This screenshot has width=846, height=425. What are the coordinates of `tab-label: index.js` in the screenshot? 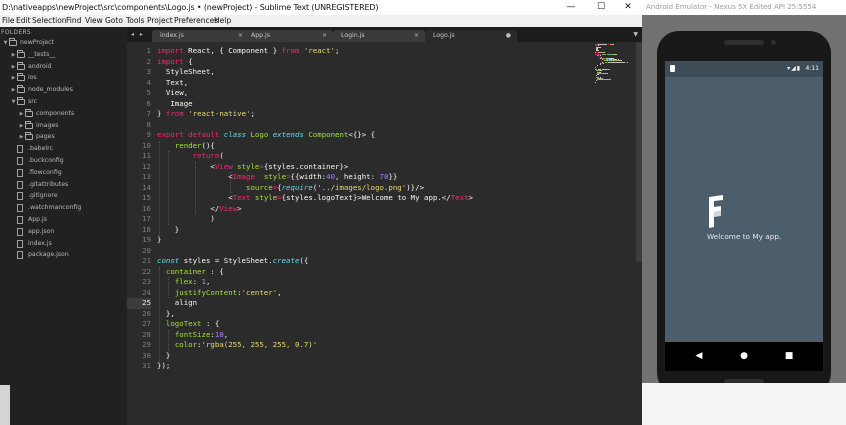 It's located at (172, 35).